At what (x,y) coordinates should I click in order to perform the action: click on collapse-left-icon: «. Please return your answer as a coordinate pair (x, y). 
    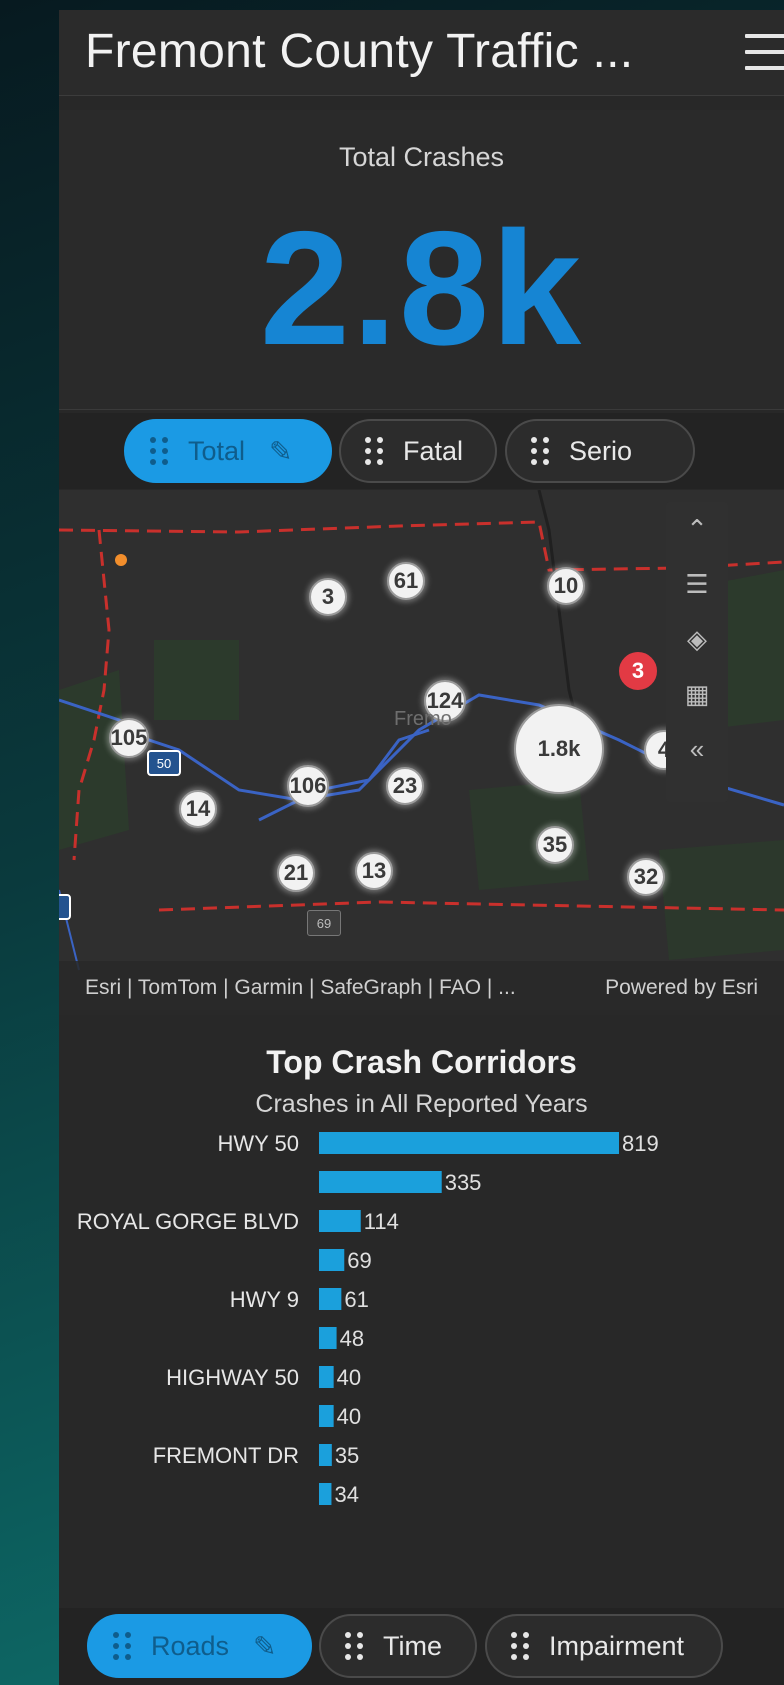
    Looking at the image, I should click on (697, 749).